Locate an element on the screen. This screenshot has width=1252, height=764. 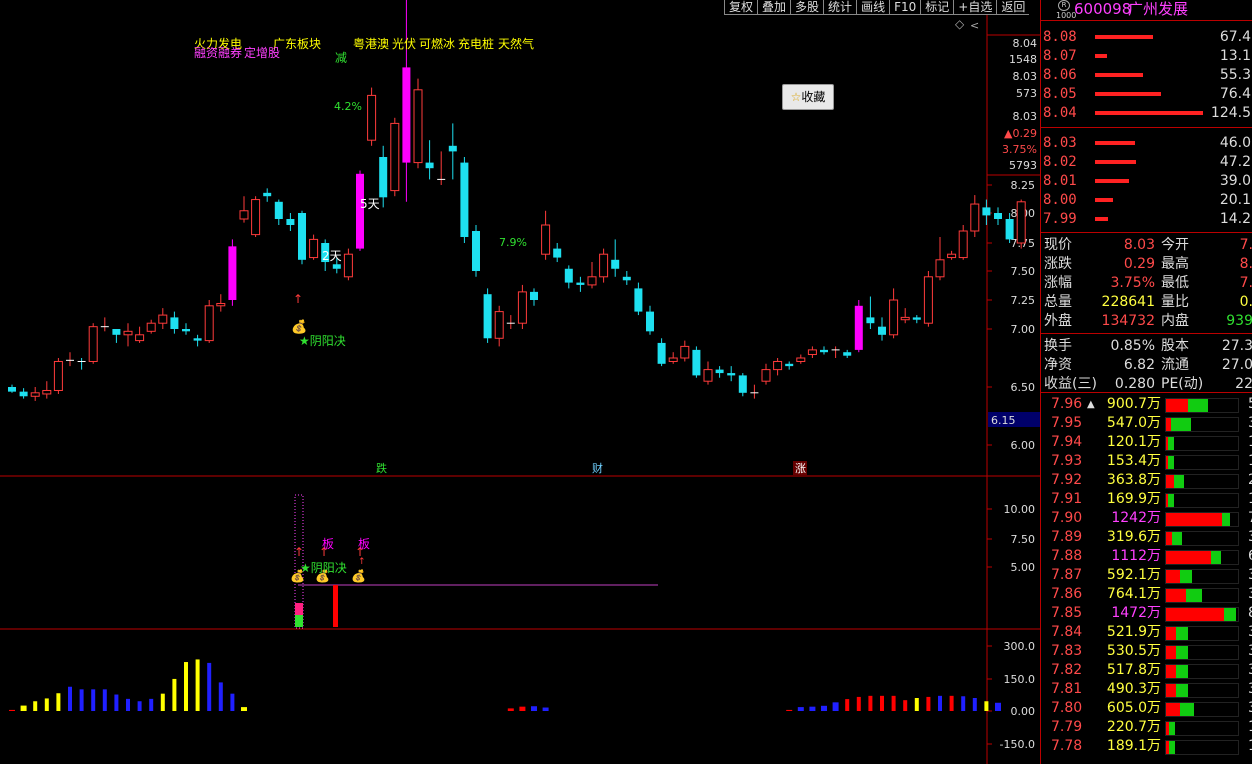
level-amount: 521.9万 is located at coordinates (1133, 632).